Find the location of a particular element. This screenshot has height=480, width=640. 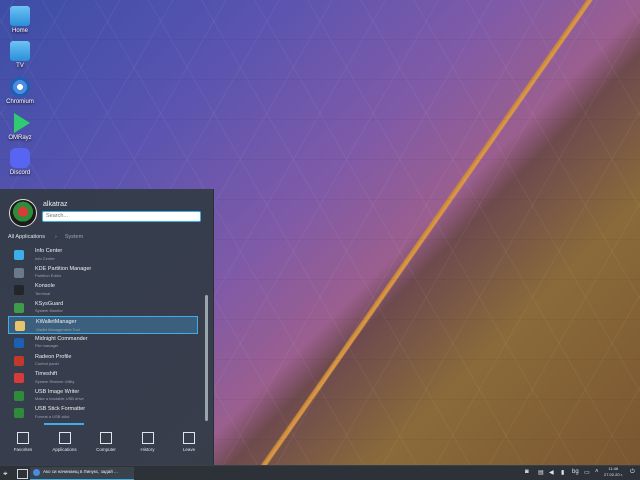

battery-icon: ▮ is located at coordinates (562, 472).